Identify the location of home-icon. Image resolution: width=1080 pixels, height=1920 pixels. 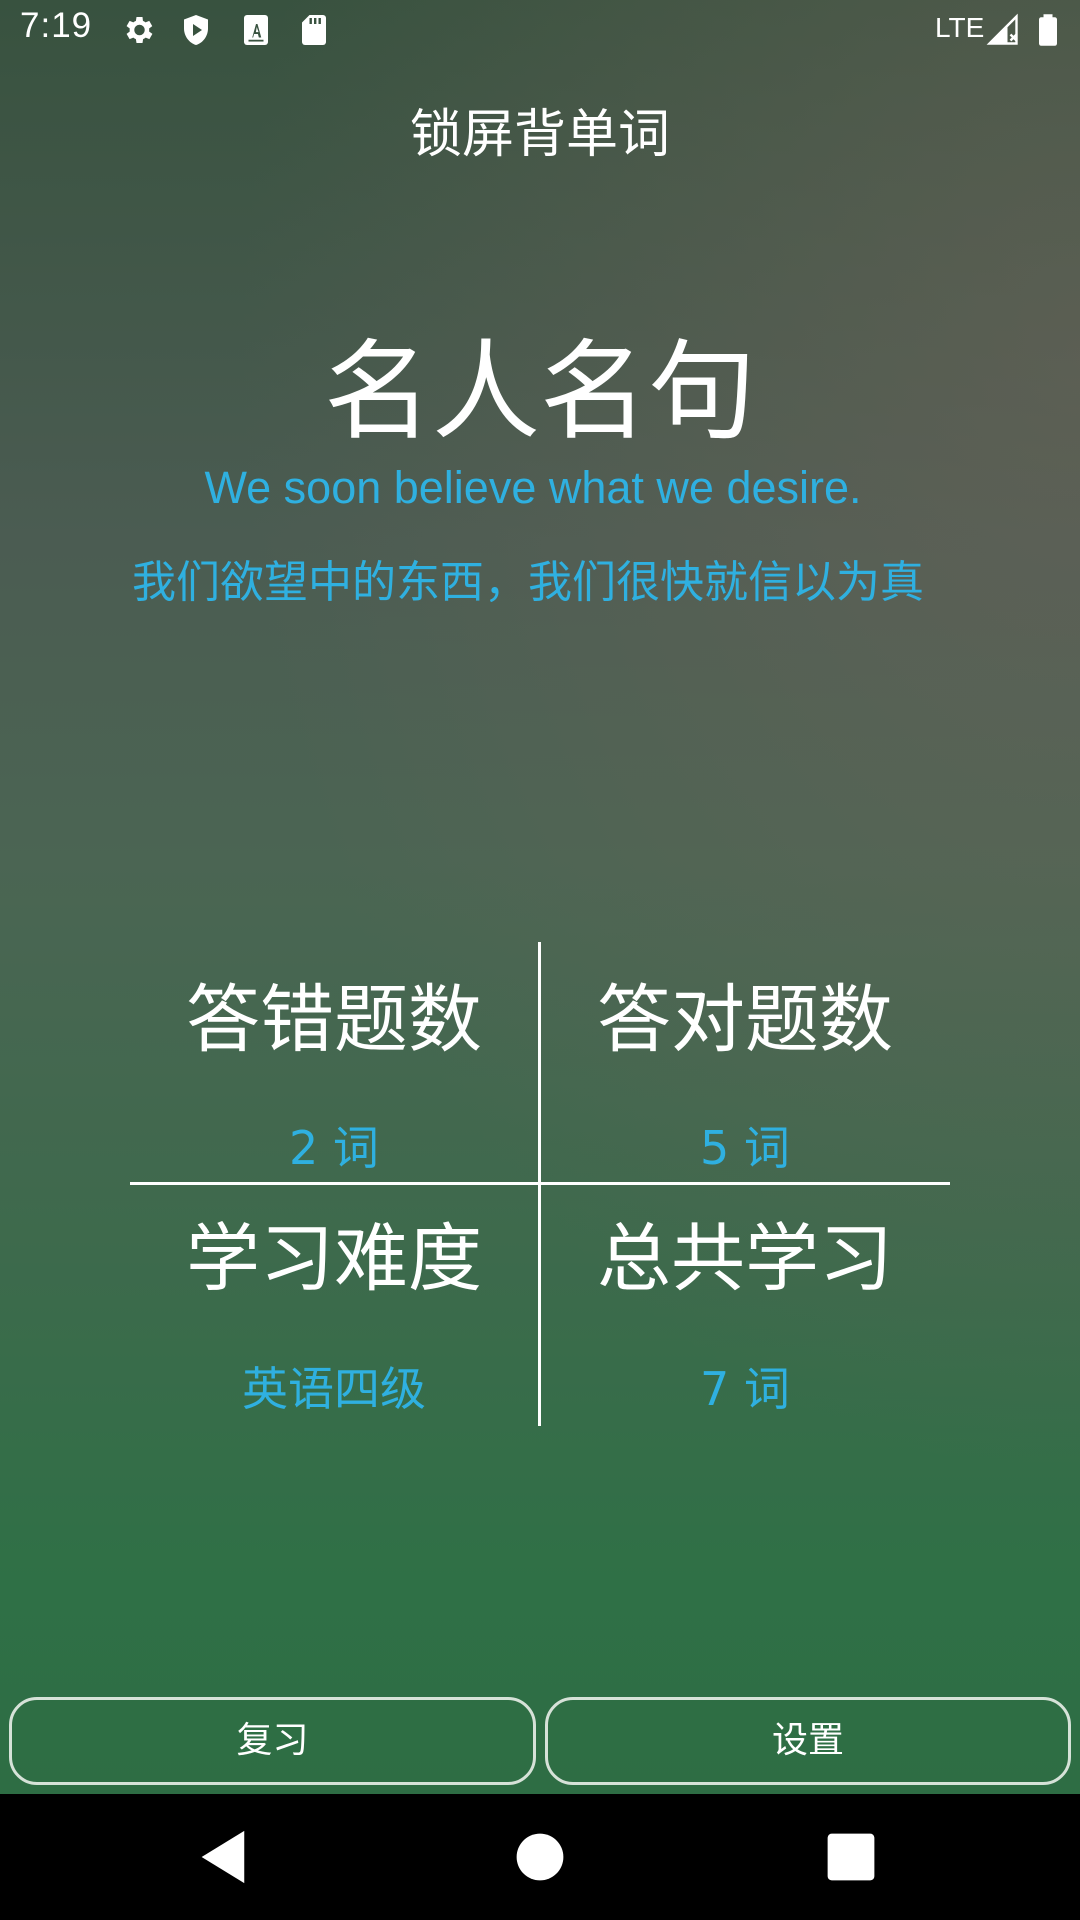
(540, 1857).